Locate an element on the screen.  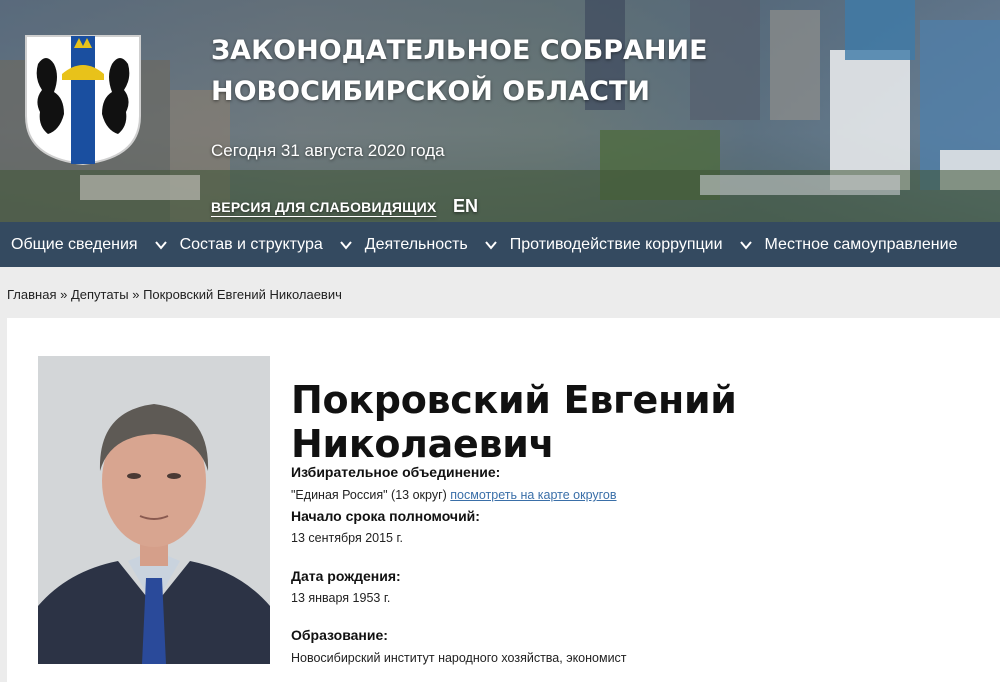
organization-title-line1: ЗАКОНОДАТЕЛЬНОЕ СОБРАНИЕ is located at coordinates (459, 50).